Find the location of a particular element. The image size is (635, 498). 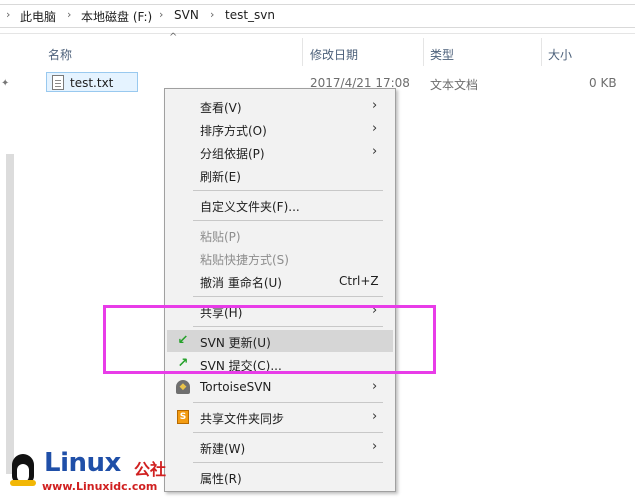

menu-item-label: 新建(W) is located at coordinates (223, 449).